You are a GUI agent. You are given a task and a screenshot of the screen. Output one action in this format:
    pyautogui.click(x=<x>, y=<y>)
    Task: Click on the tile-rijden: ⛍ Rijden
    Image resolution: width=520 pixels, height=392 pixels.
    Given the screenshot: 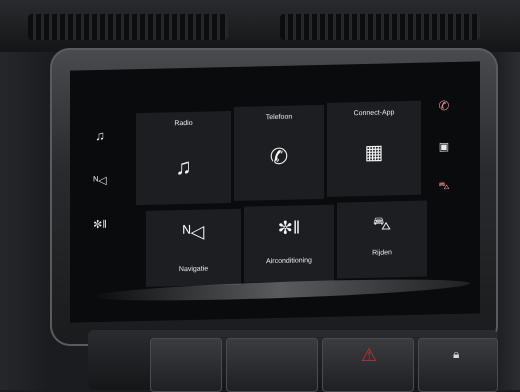 What is the action you would take?
    pyautogui.click(x=382, y=239)
    